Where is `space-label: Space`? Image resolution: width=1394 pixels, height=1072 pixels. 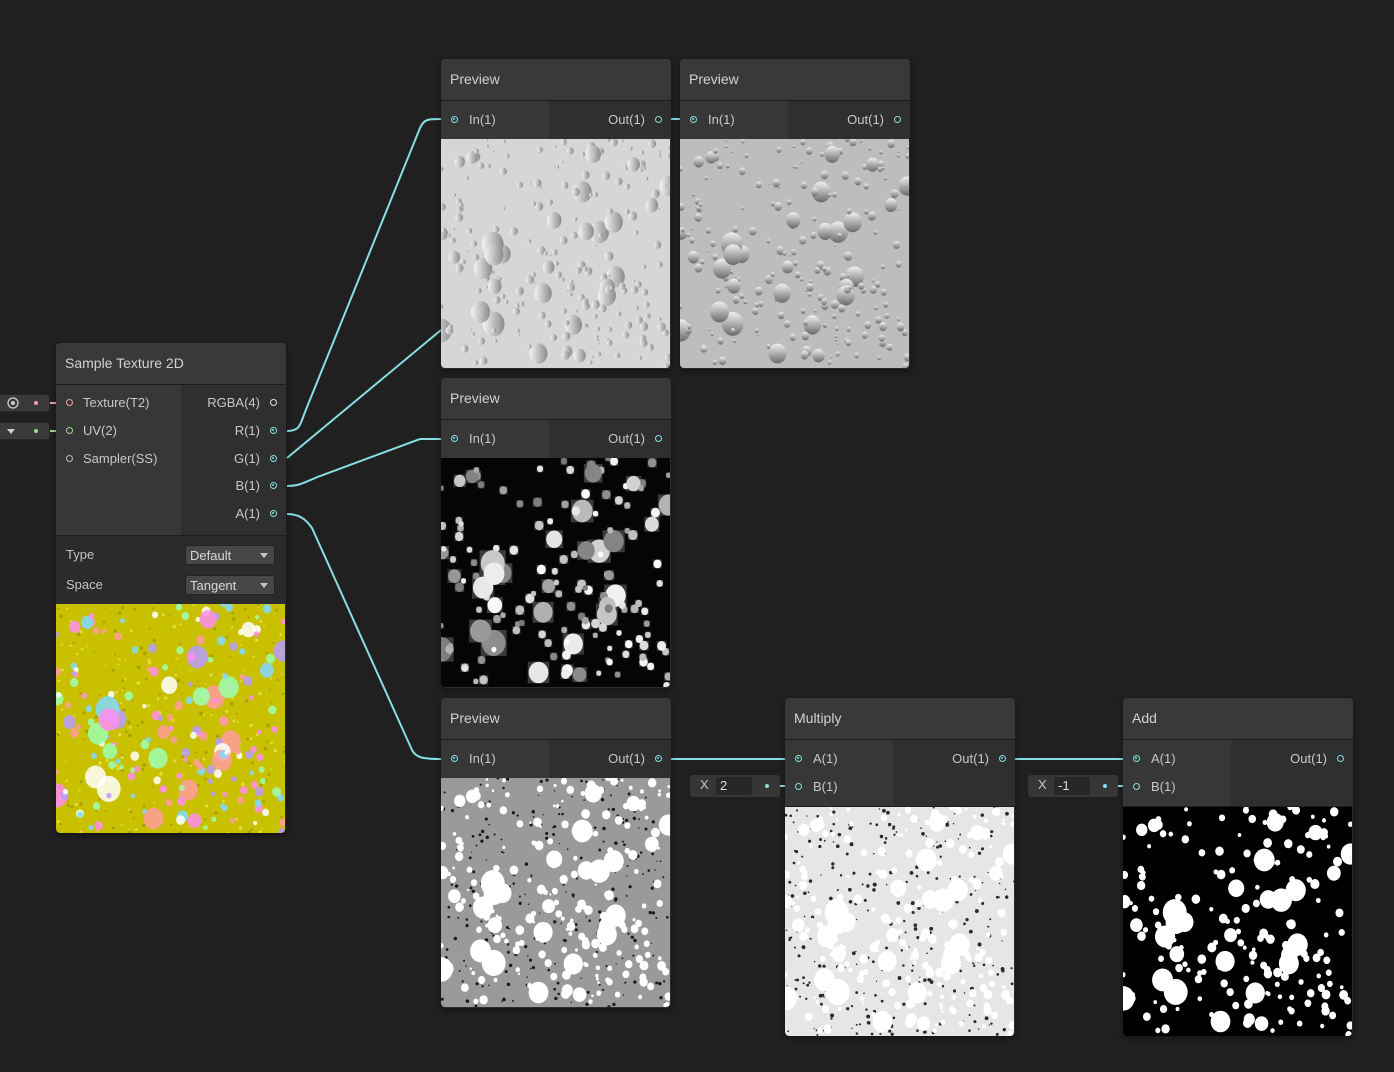
space-label: Space is located at coordinates (84, 584).